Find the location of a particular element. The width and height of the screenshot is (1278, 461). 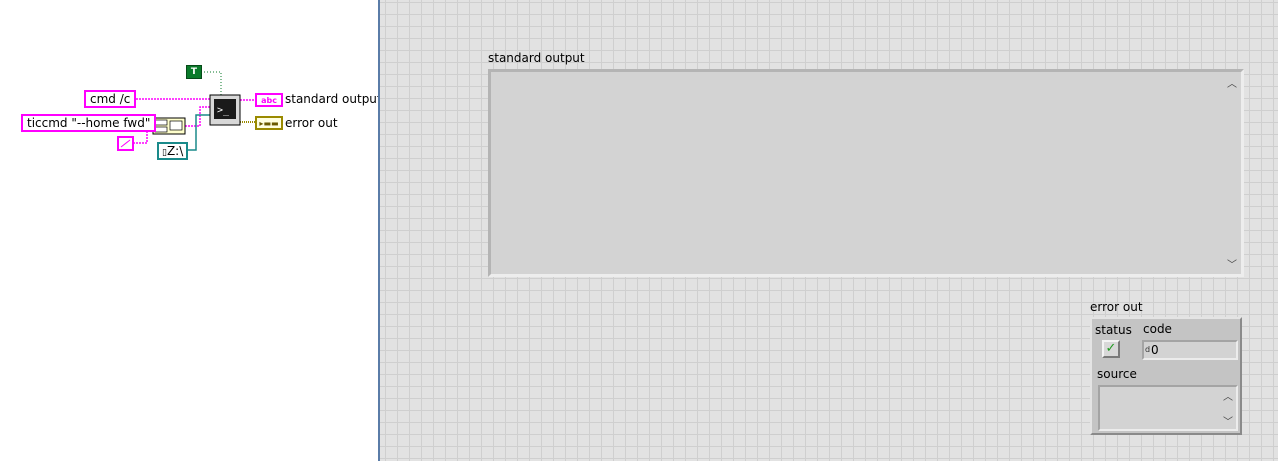

status-indicator: ✓ is located at coordinates (1111, 349).